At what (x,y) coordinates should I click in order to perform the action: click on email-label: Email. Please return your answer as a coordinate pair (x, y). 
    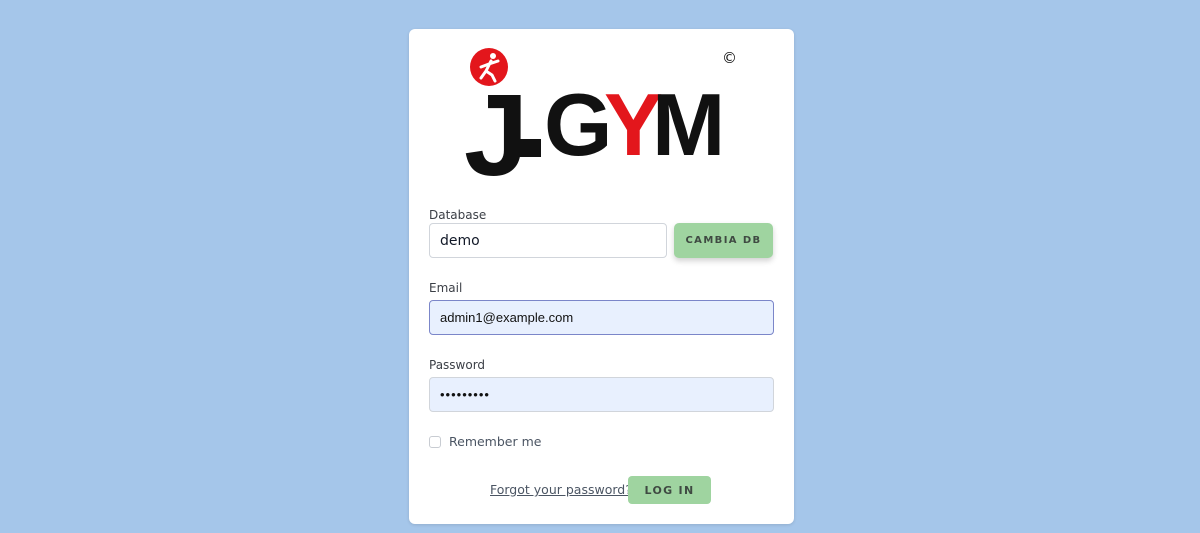
    Looking at the image, I should click on (446, 288).